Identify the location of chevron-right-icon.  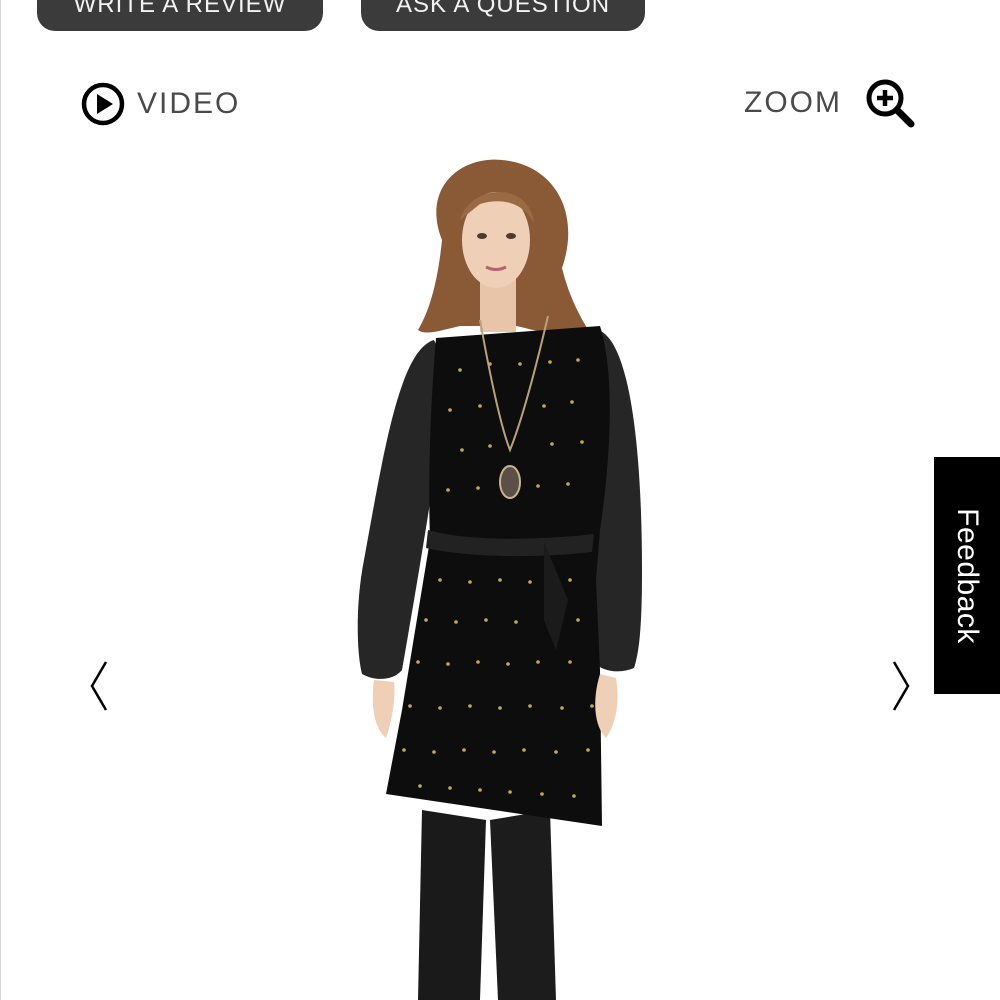
(901, 686).